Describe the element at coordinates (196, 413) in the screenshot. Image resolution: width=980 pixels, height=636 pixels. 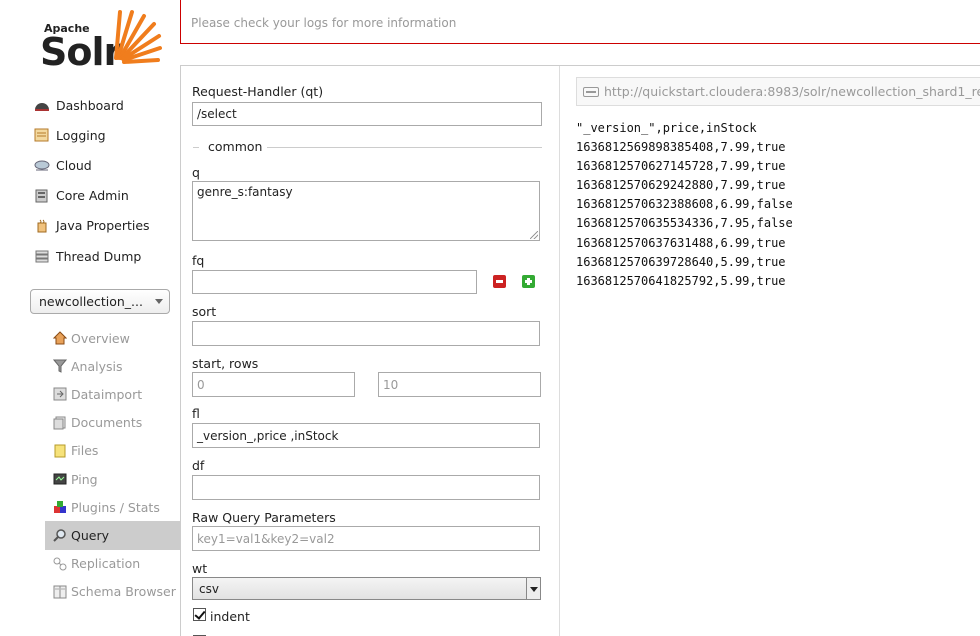
I see `fl-label: fl` at that location.